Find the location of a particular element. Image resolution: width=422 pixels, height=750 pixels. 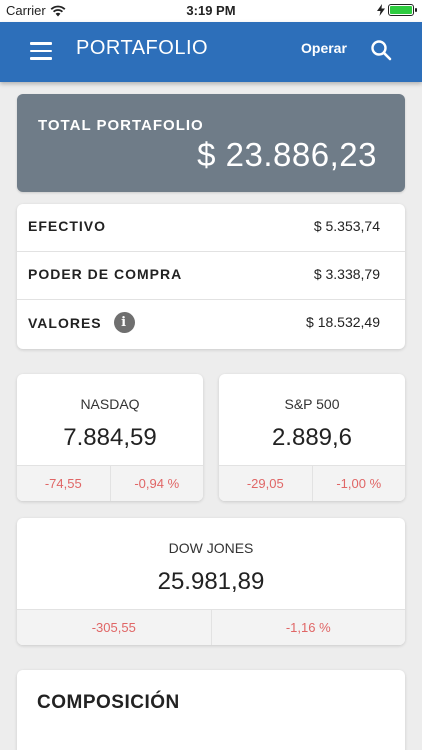

page-title: PORTAFOLIO is located at coordinates (142, 48).